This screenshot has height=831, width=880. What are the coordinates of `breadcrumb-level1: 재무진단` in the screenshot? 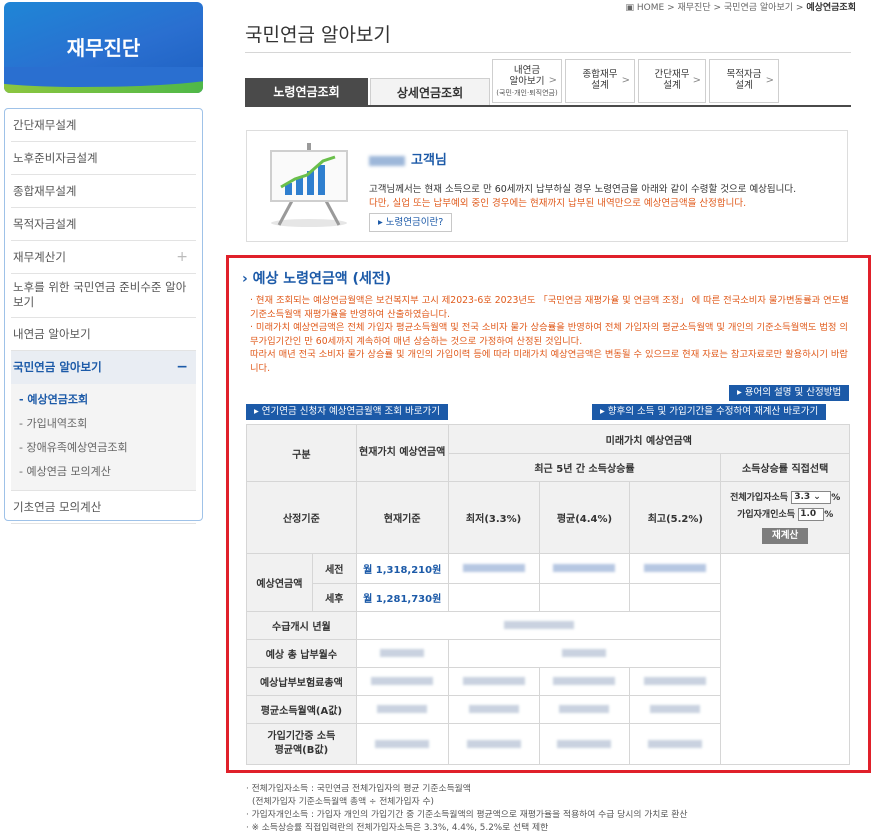 It's located at (693, 8).